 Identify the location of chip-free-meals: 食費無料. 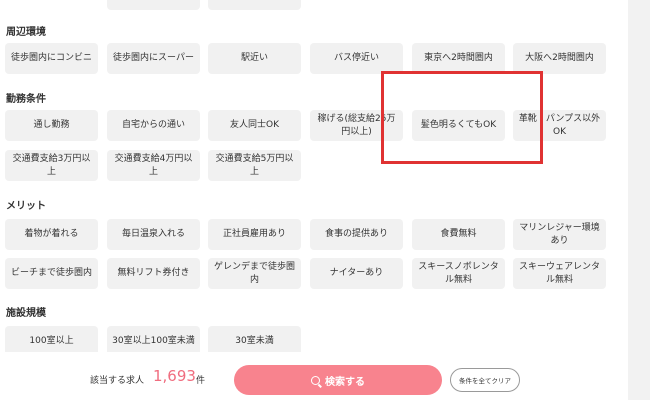
(458, 234).